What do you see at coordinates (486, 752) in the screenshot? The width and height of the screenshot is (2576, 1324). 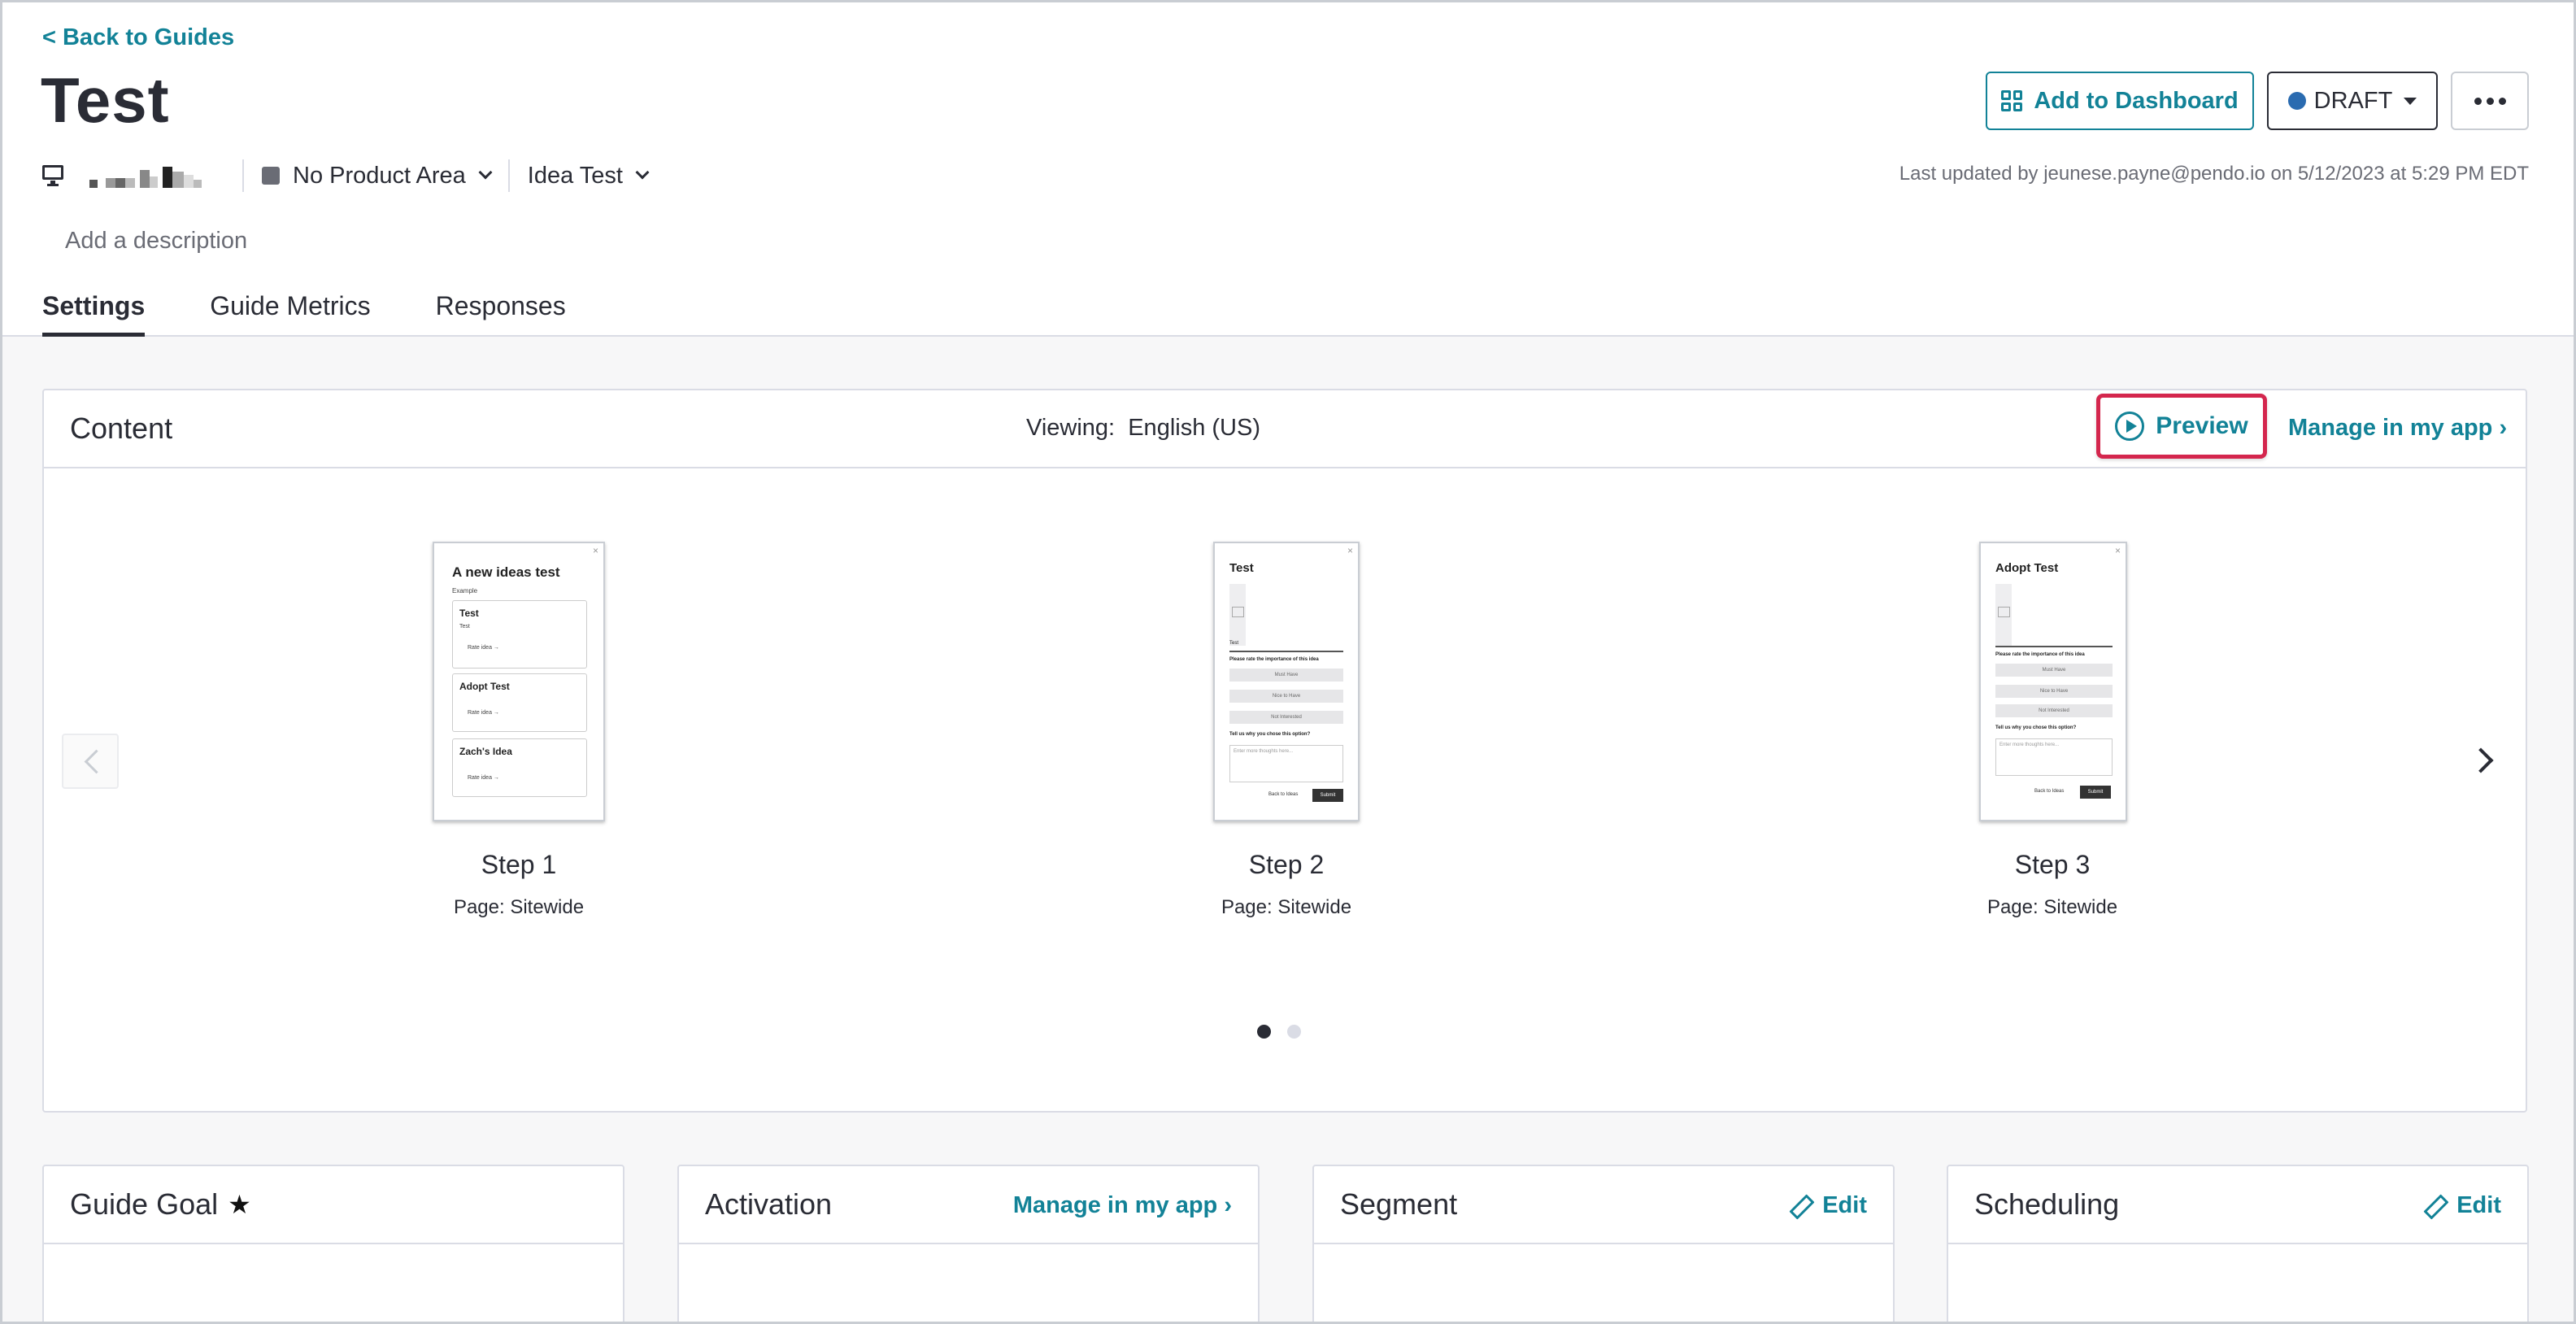 I see `thumb-card-title: Zach's Idea` at bounding box center [486, 752].